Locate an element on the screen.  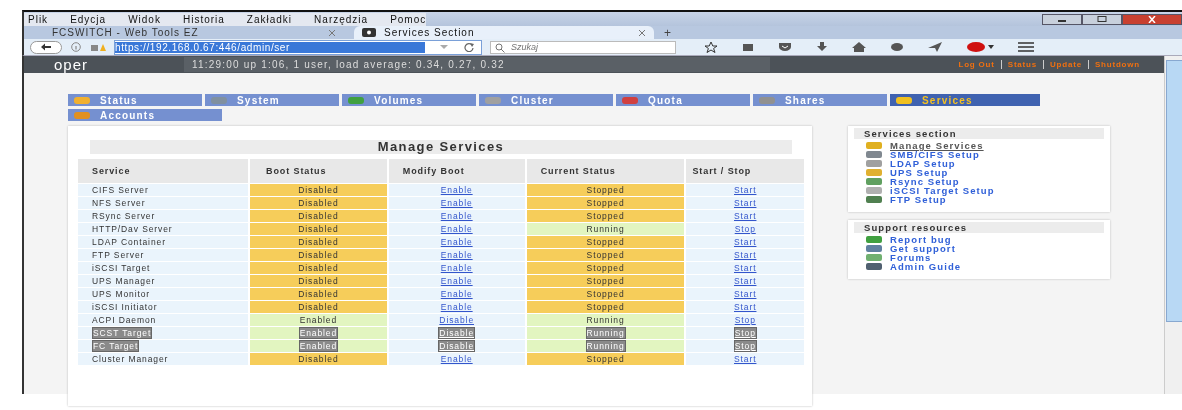
nav-tab: Shares is located at coordinates (820, 100).